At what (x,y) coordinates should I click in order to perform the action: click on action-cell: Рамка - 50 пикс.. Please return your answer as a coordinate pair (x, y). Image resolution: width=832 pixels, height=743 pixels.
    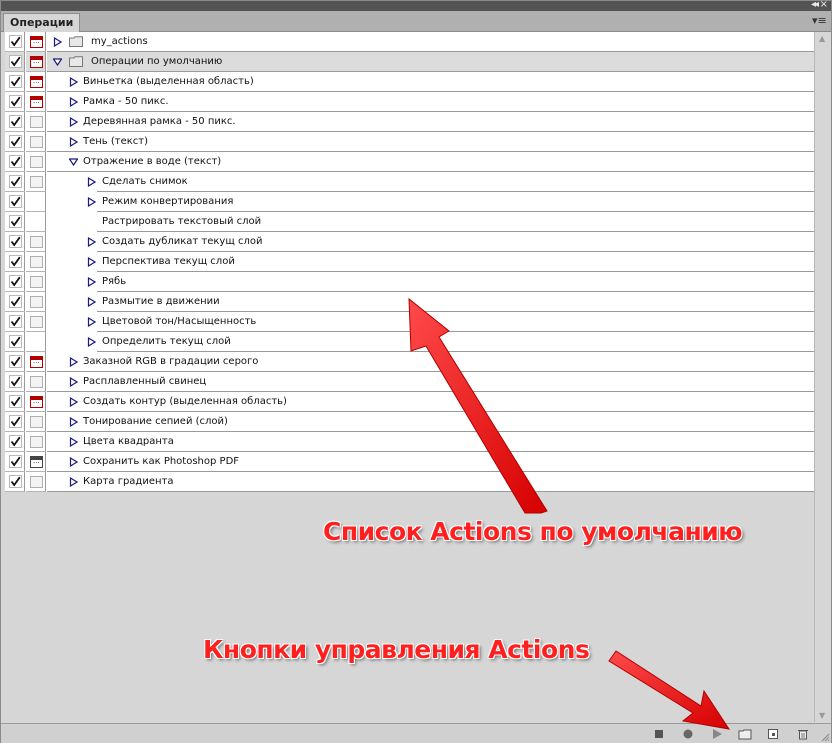
    Looking at the image, I should click on (430, 102).